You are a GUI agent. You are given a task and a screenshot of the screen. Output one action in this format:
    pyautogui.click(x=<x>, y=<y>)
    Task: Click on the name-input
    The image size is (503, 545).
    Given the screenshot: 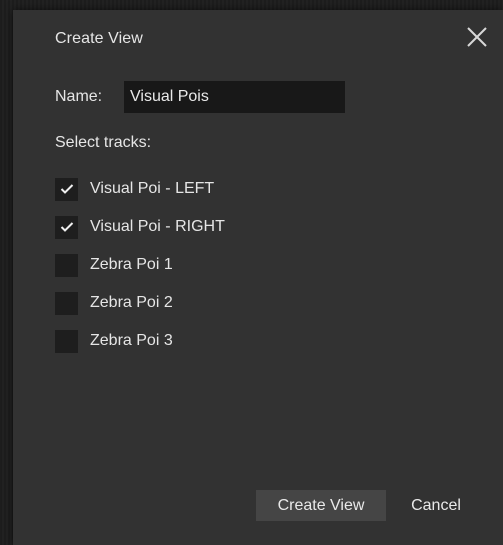 What is the action you would take?
    pyautogui.click(x=234, y=97)
    